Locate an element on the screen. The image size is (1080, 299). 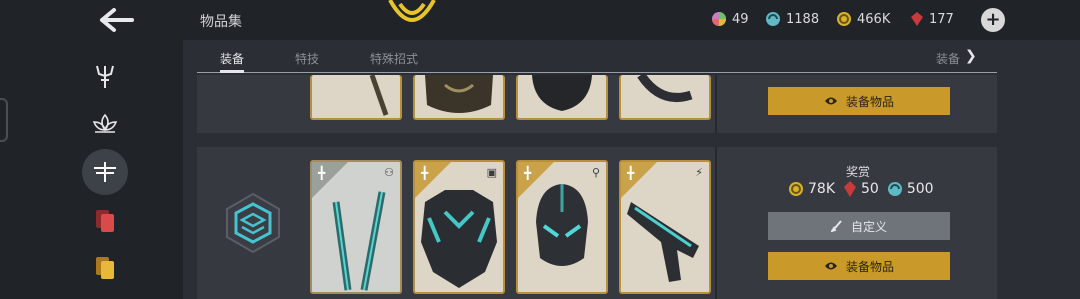
lightning-icon: ⚡ is located at coordinates (699, 172).